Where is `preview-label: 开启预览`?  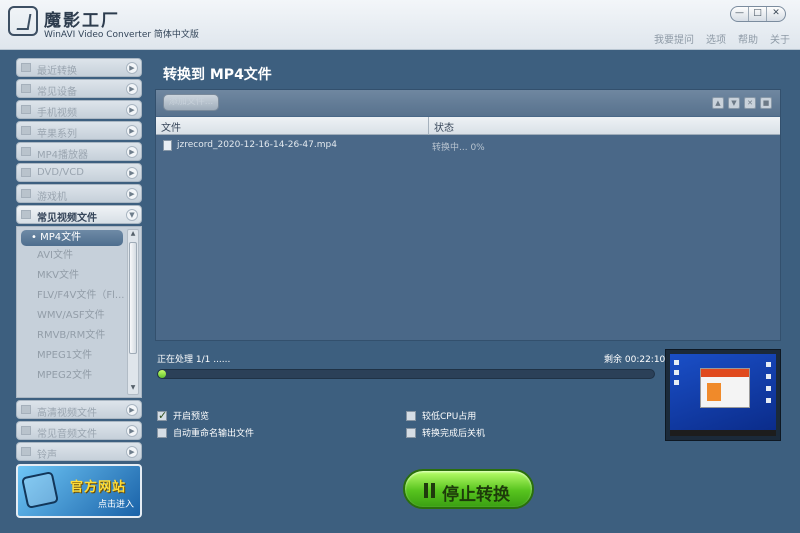
preview-label: 开启预览 is located at coordinates (191, 417).